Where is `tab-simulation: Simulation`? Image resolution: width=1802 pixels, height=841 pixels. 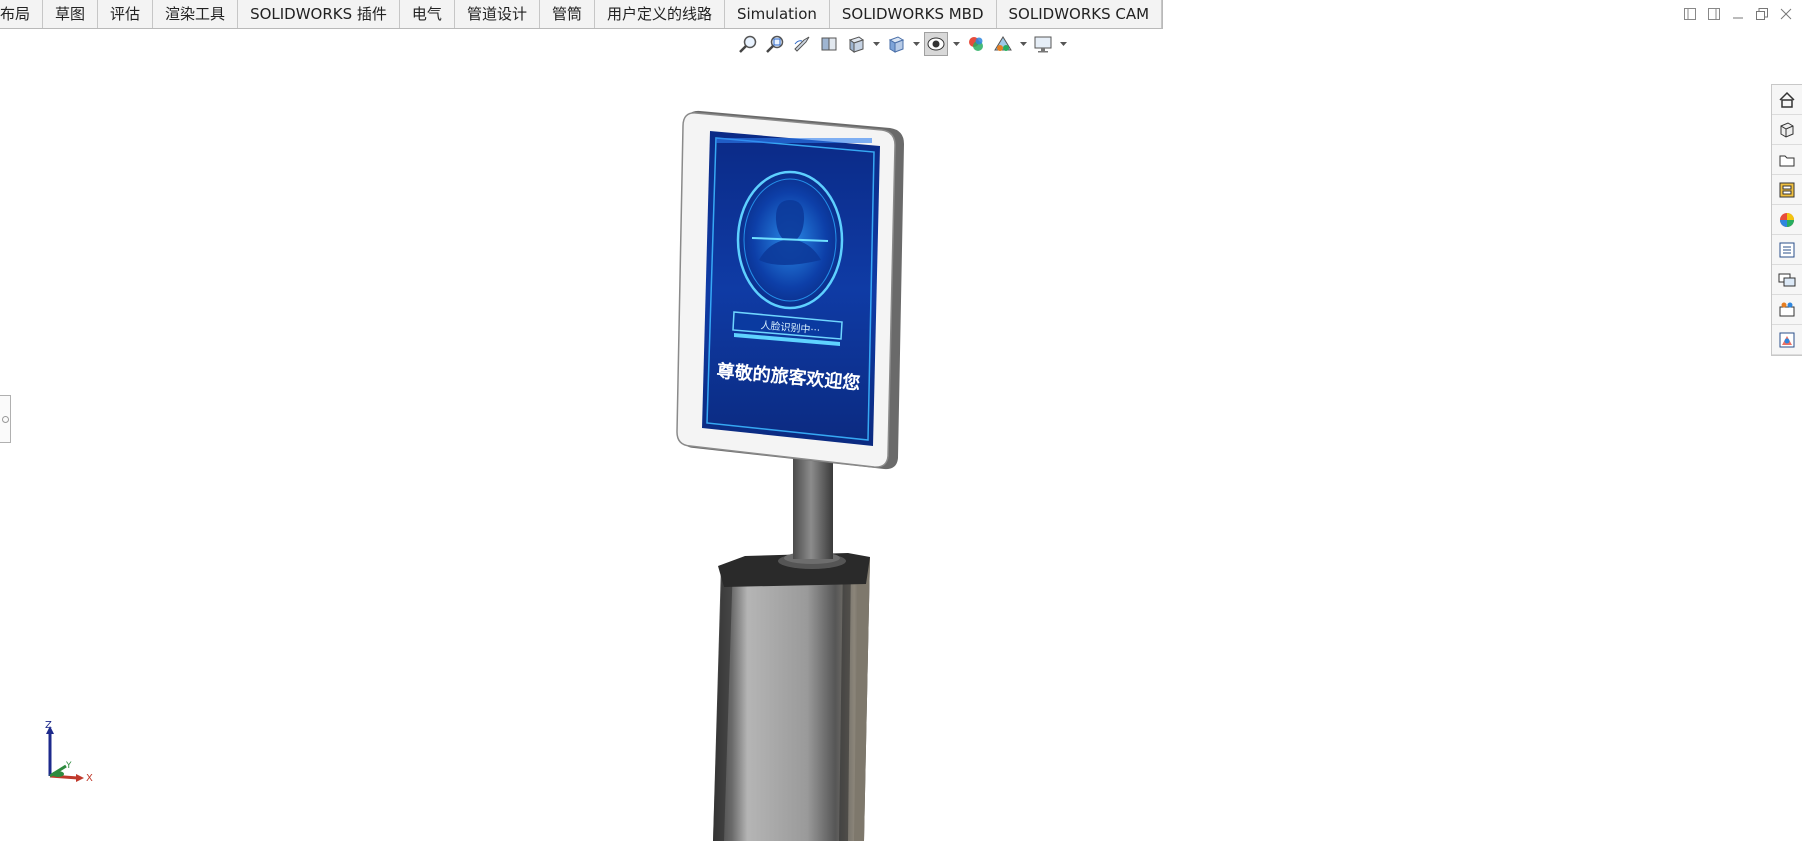
tab-simulation: Simulation is located at coordinates (777, 14).